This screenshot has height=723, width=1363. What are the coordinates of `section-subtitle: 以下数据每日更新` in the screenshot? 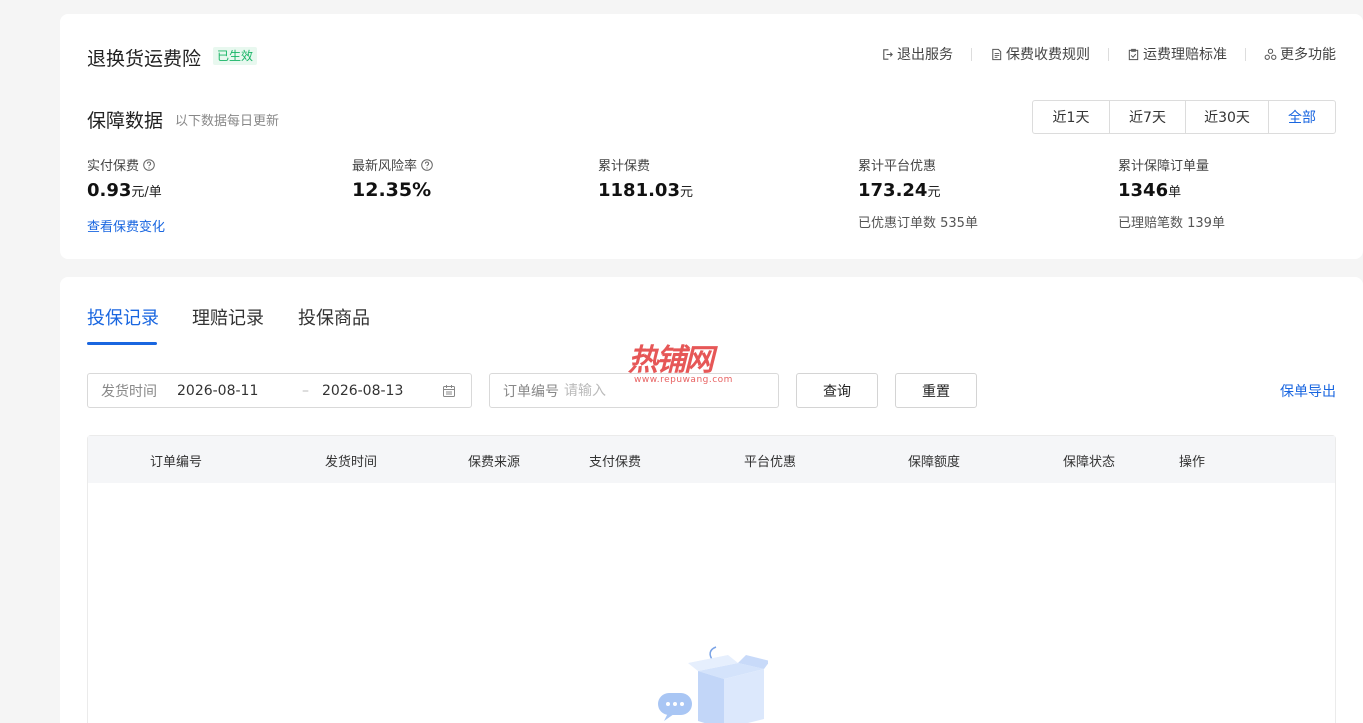 It's located at (227, 121).